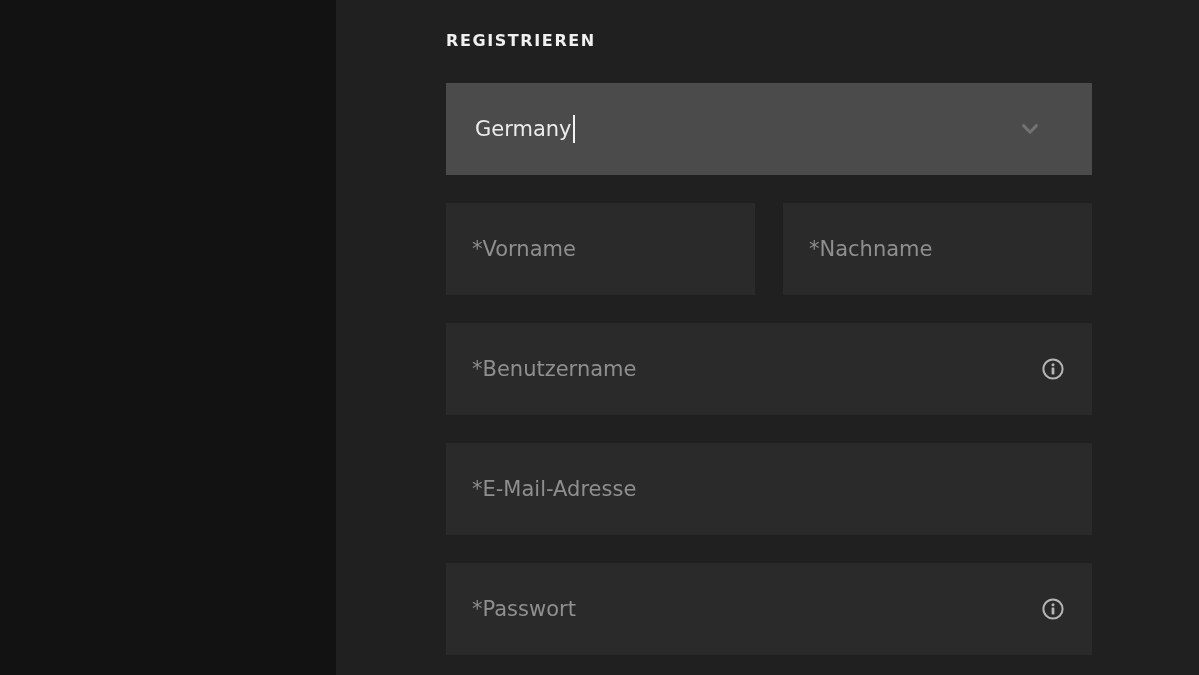  Describe the element at coordinates (521, 41) in the screenshot. I see `form-title: REGISTRIEREN` at that location.